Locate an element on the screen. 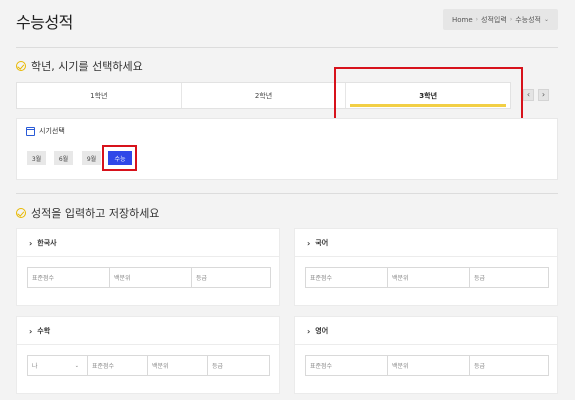 This screenshot has height=400, width=575. subject-name: 국어 is located at coordinates (322, 243).